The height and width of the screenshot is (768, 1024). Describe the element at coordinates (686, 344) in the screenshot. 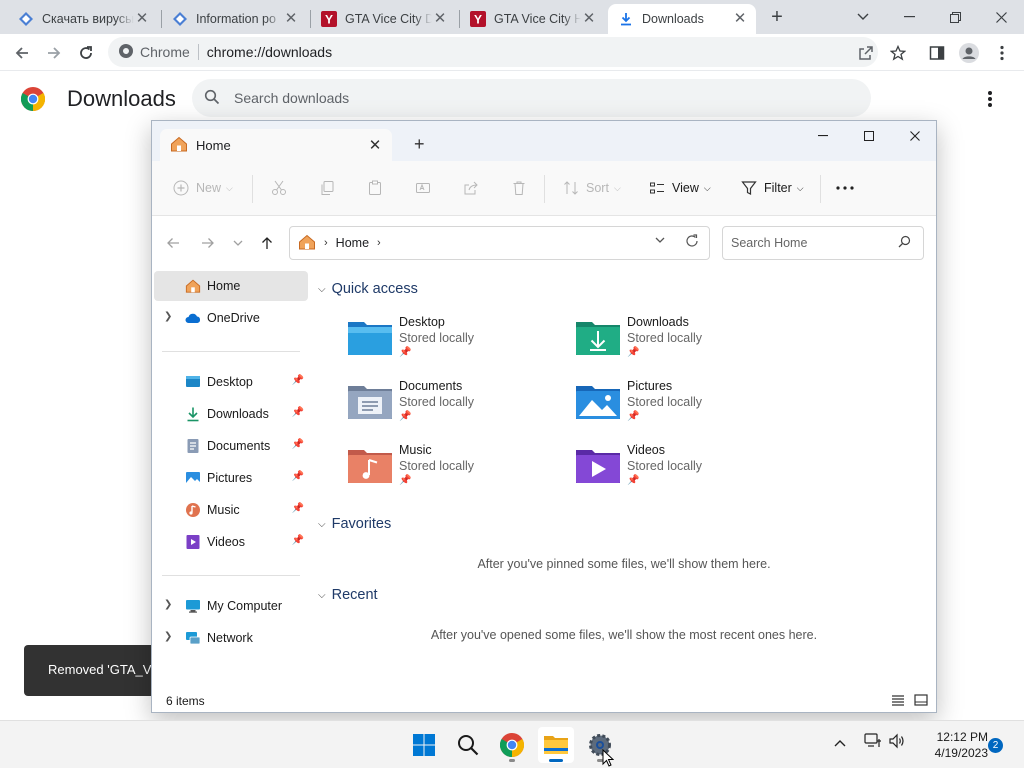

I see `quick-access-downloads: Downloads Stored locally 📌` at that location.